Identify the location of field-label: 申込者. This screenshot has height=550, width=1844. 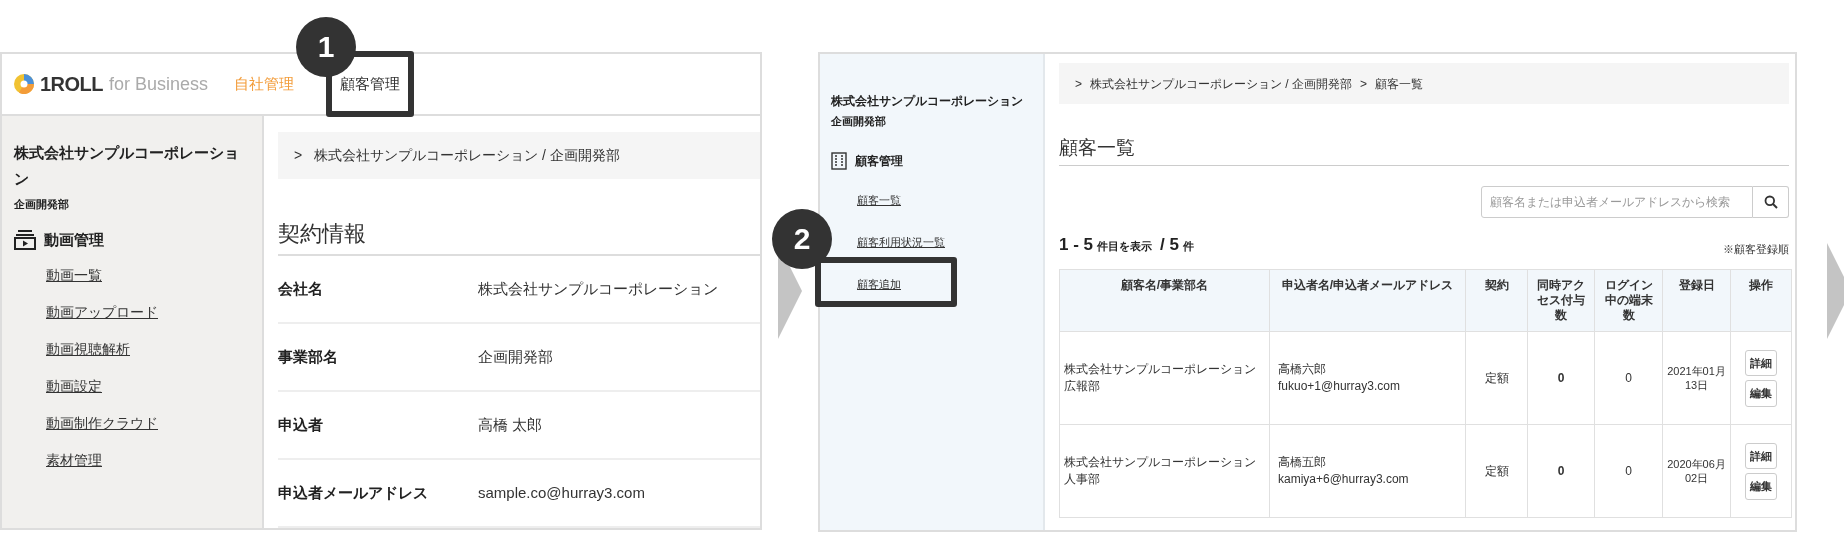
(301, 424).